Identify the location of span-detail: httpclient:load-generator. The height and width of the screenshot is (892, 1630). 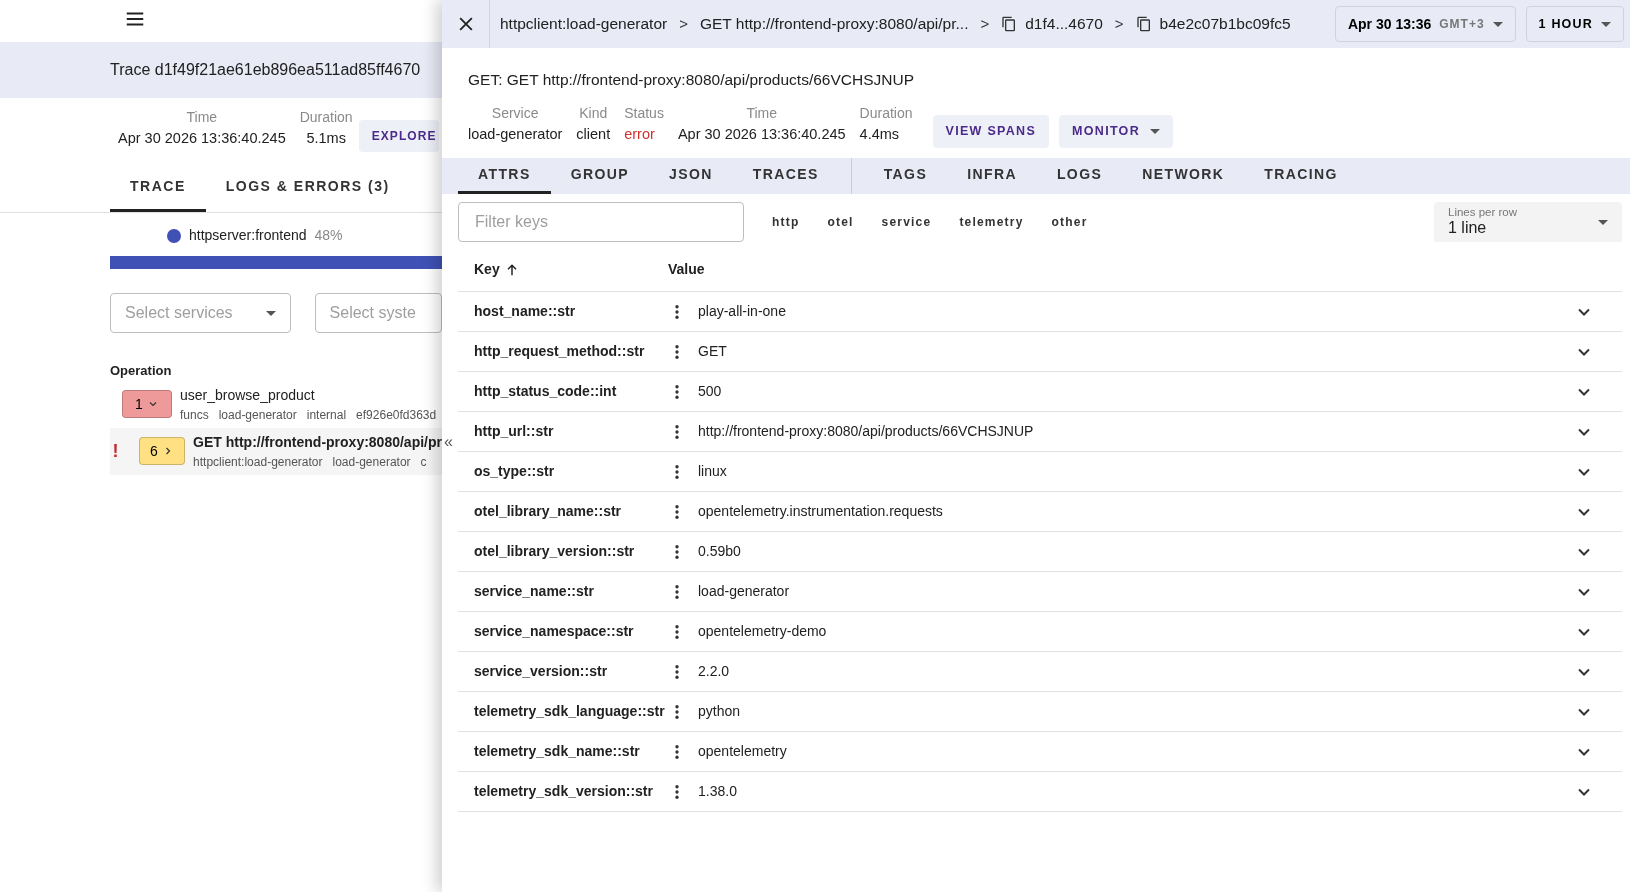
(258, 462).